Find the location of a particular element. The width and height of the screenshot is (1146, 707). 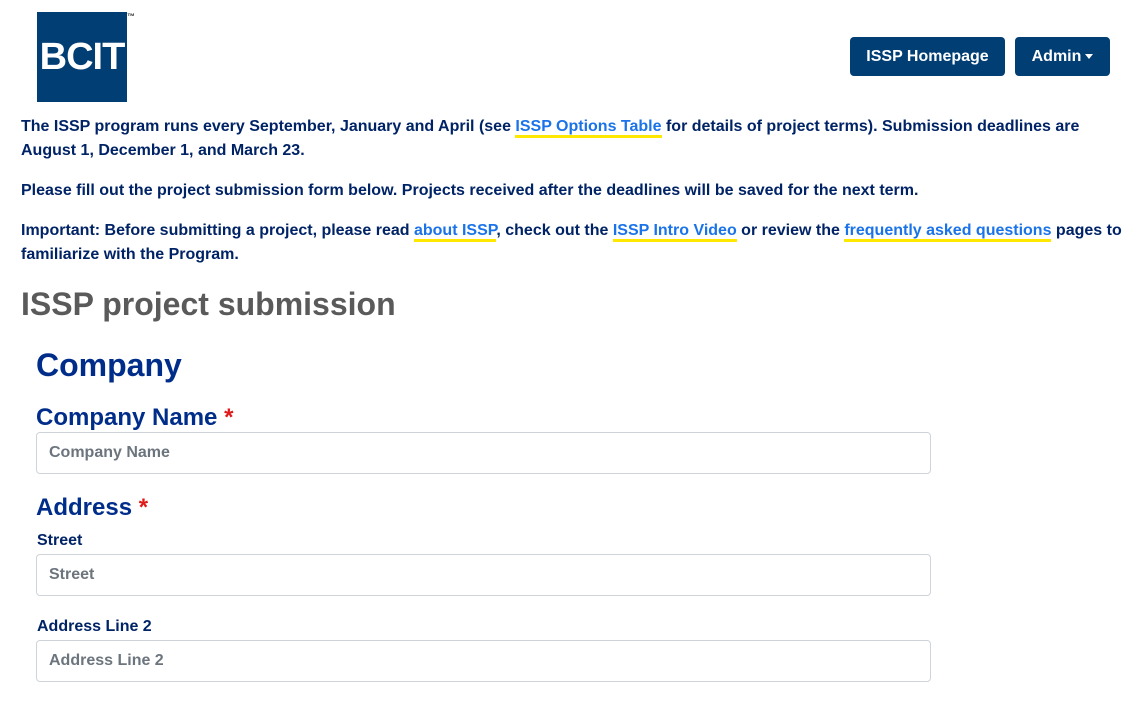

address-line-2-label: Address Line 2 is located at coordinates (94, 626).